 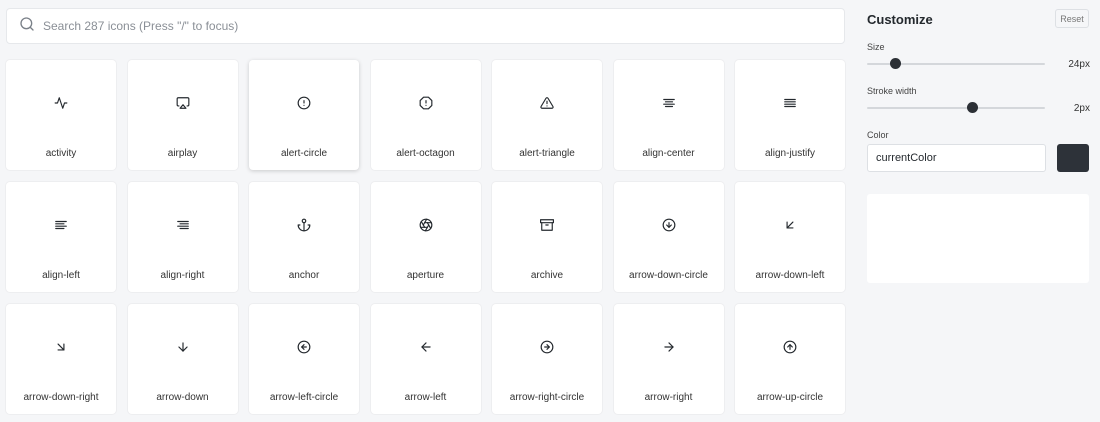 What do you see at coordinates (304, 225) in the screenshot?
I see `anchor-icon` at bounding box center [304, 225].